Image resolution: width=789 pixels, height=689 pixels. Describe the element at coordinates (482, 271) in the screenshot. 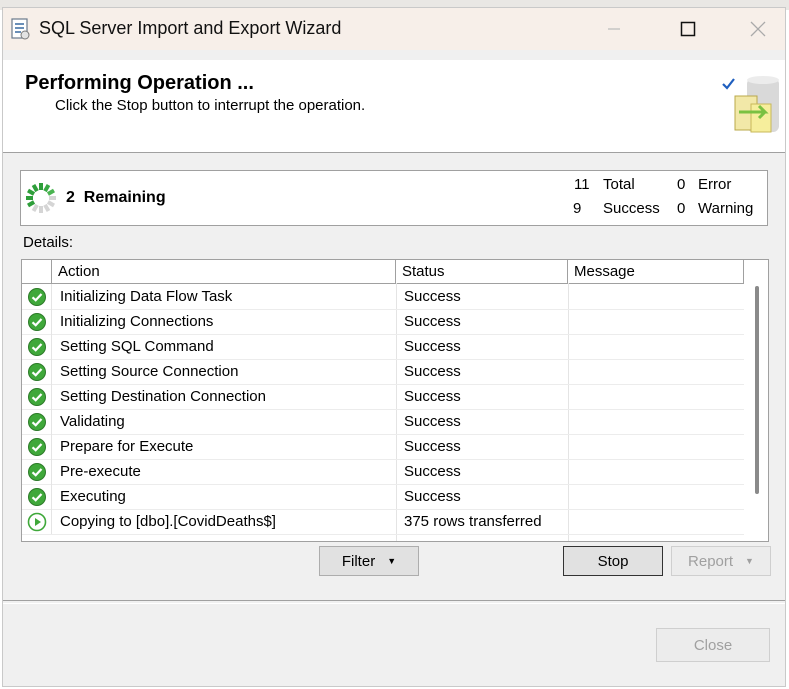

I see `column-header-status: Status` at that location.